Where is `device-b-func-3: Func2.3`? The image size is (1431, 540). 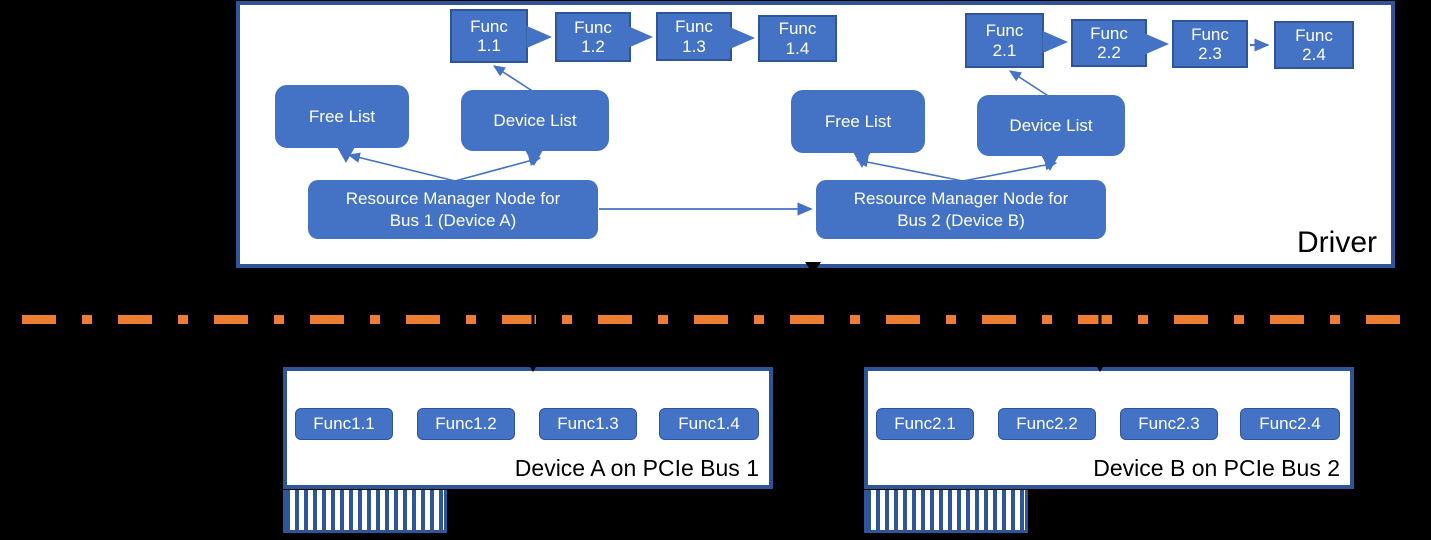 device-b-func-3: Func2.3 is located at coordinates (1169, 424).